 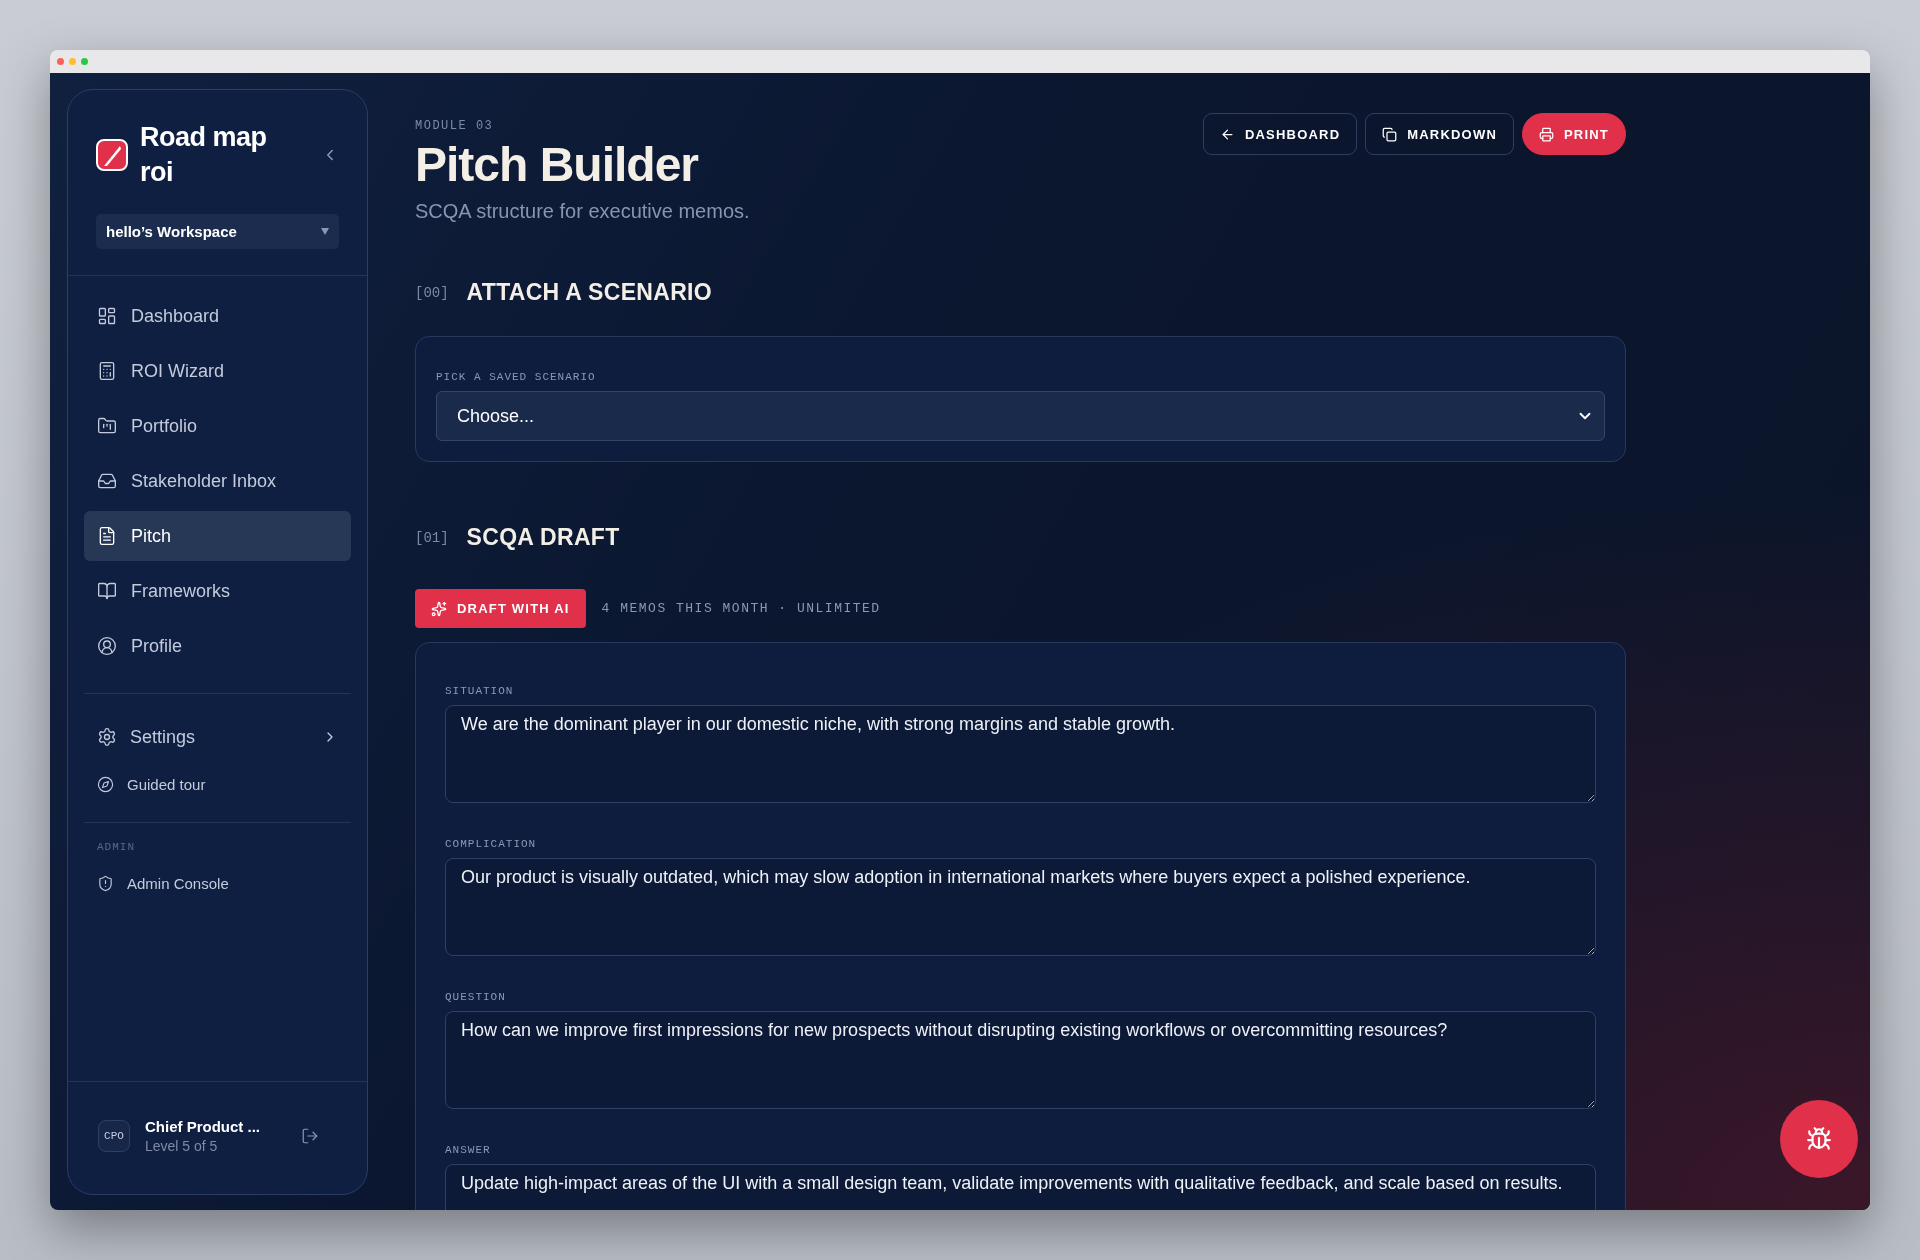 I want to click on field-label: COMPLICATION, so click(x=491, y=844).